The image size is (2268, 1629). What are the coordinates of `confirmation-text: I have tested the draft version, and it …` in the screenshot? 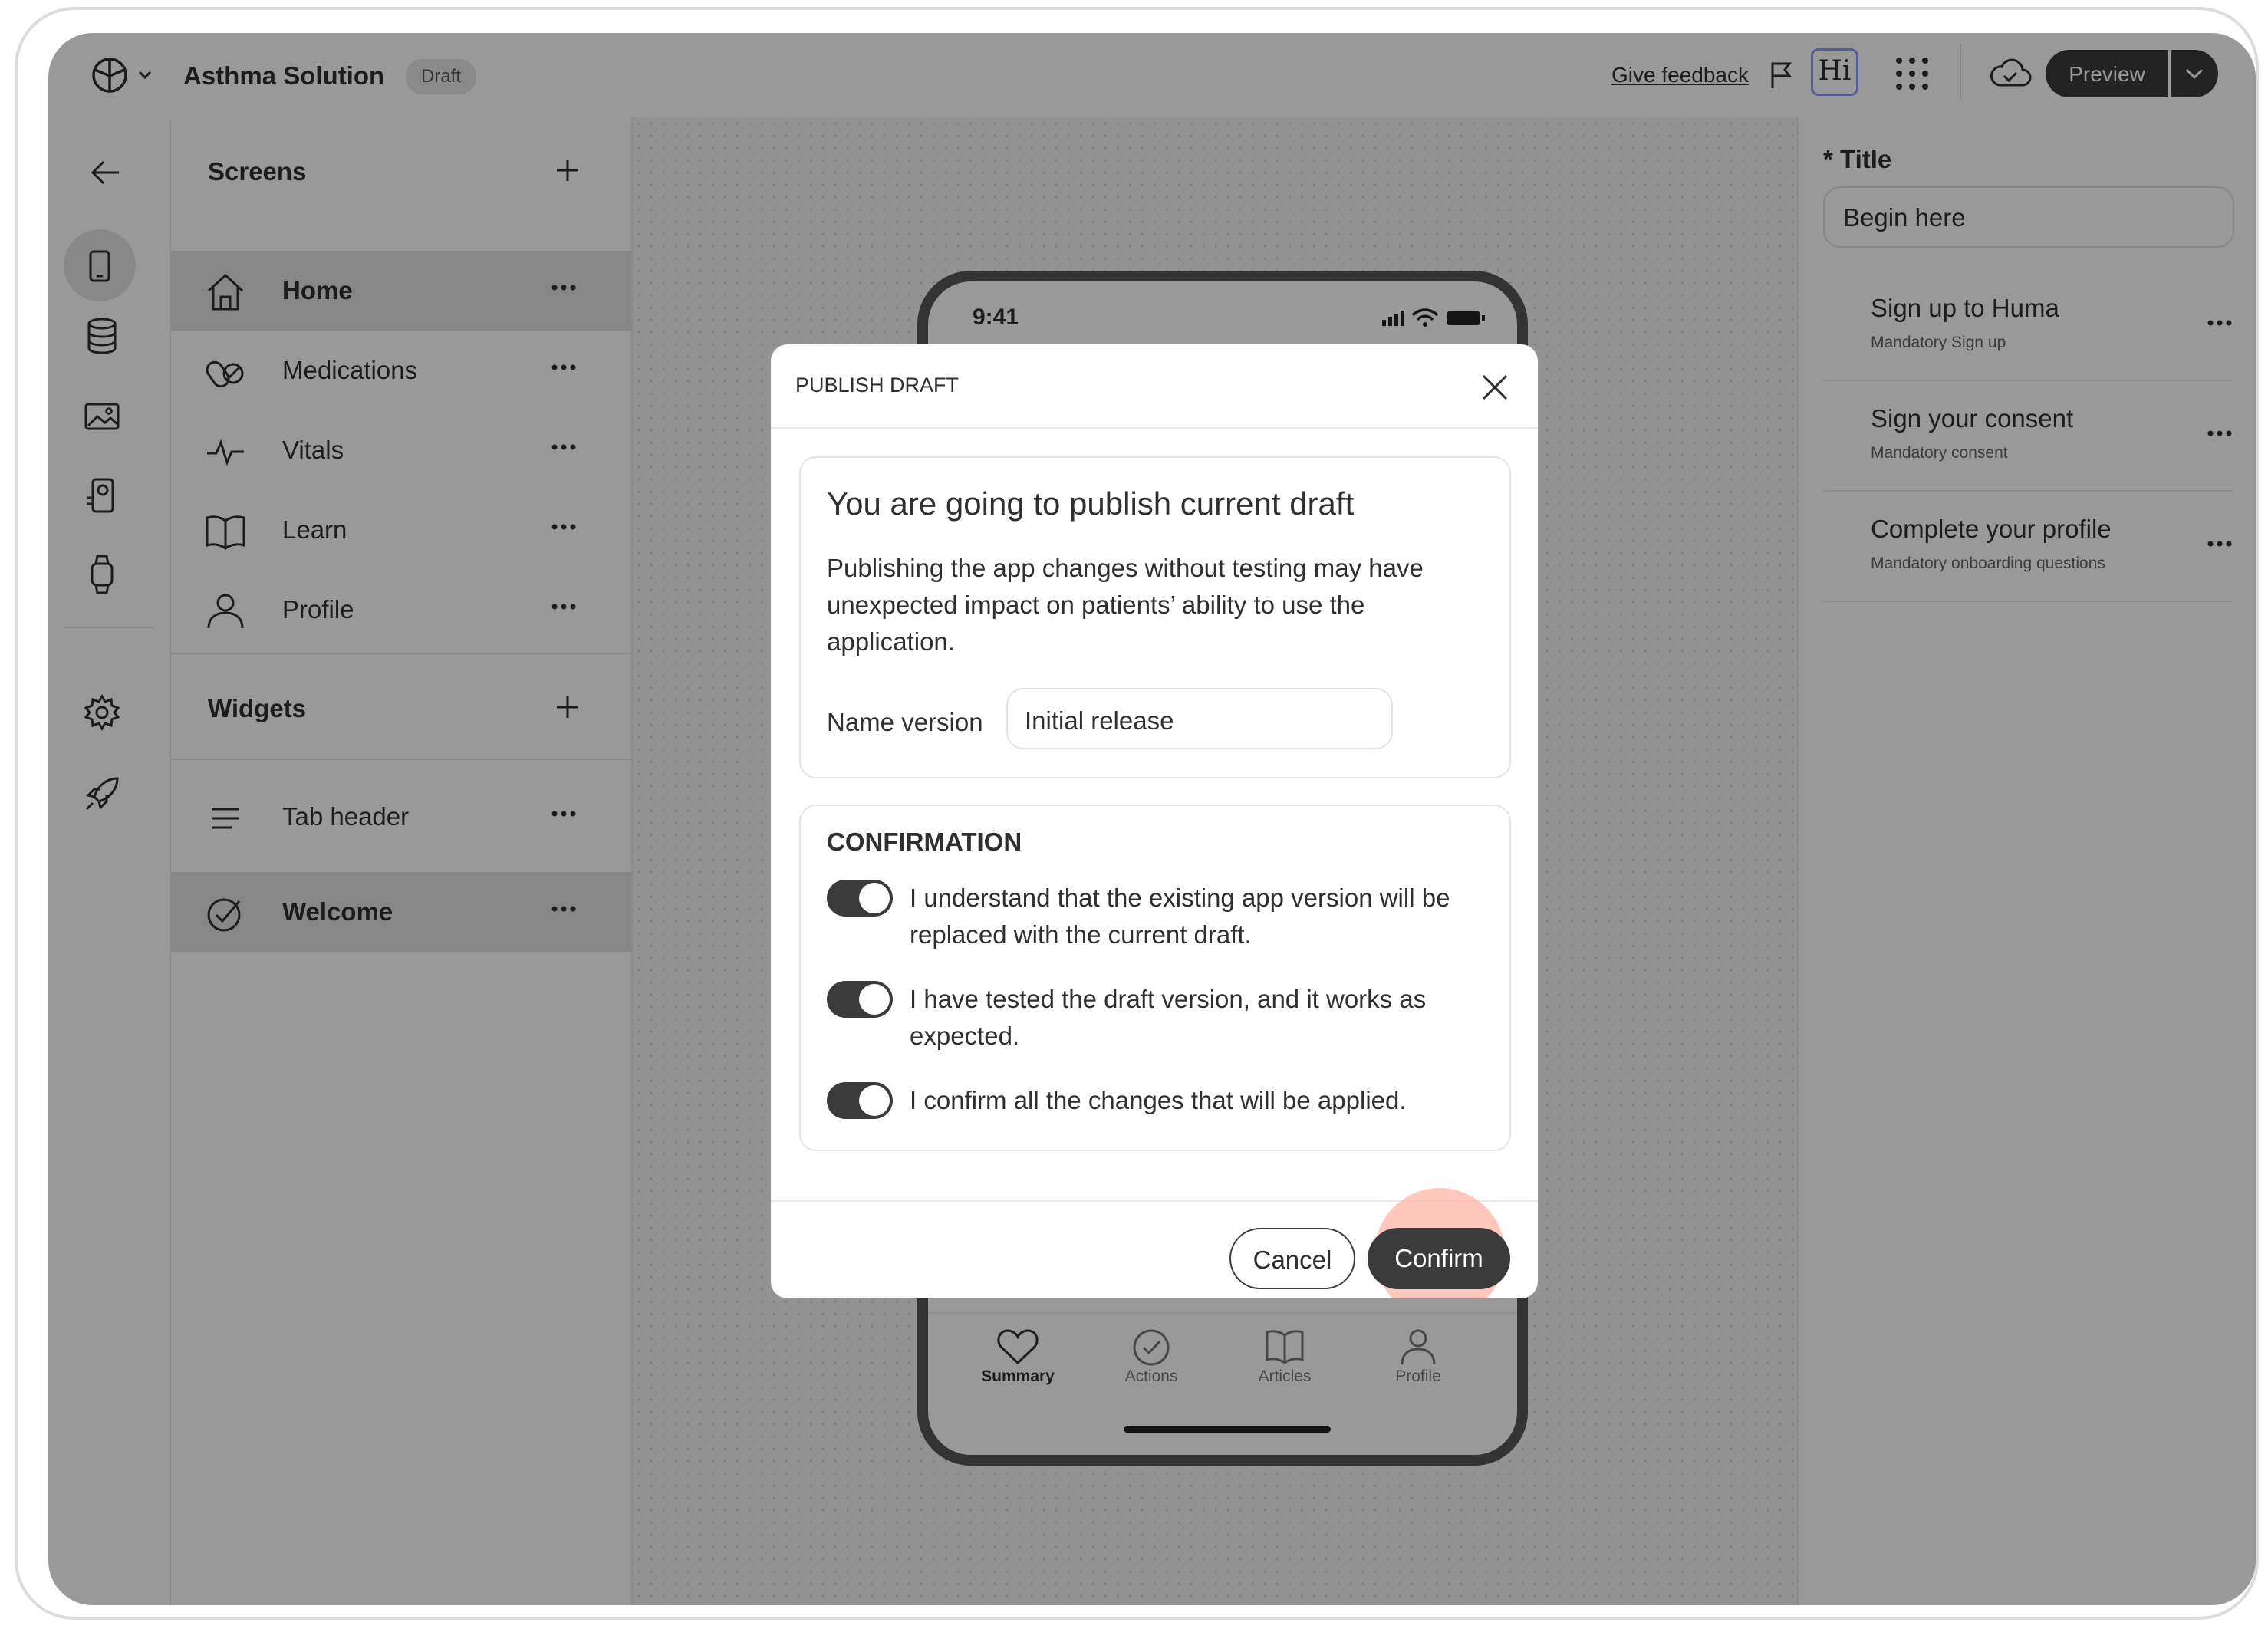 It's located at (1168, 1017).